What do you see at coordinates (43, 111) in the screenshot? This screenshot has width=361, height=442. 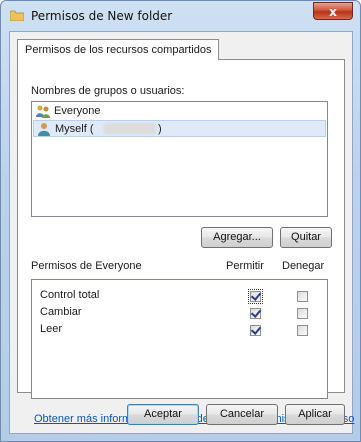 I see `group-users-icon` at bounding box center [43, 111].